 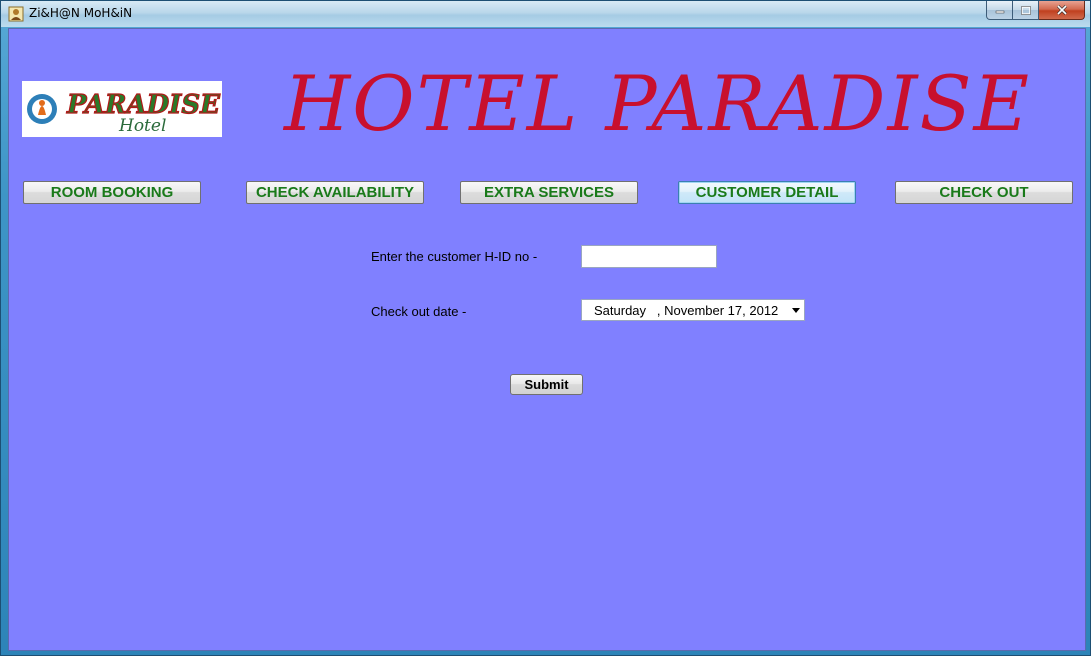 I want to click on check-availability-button: CHECK AVAILABILITY, so click(x=335, y=192).